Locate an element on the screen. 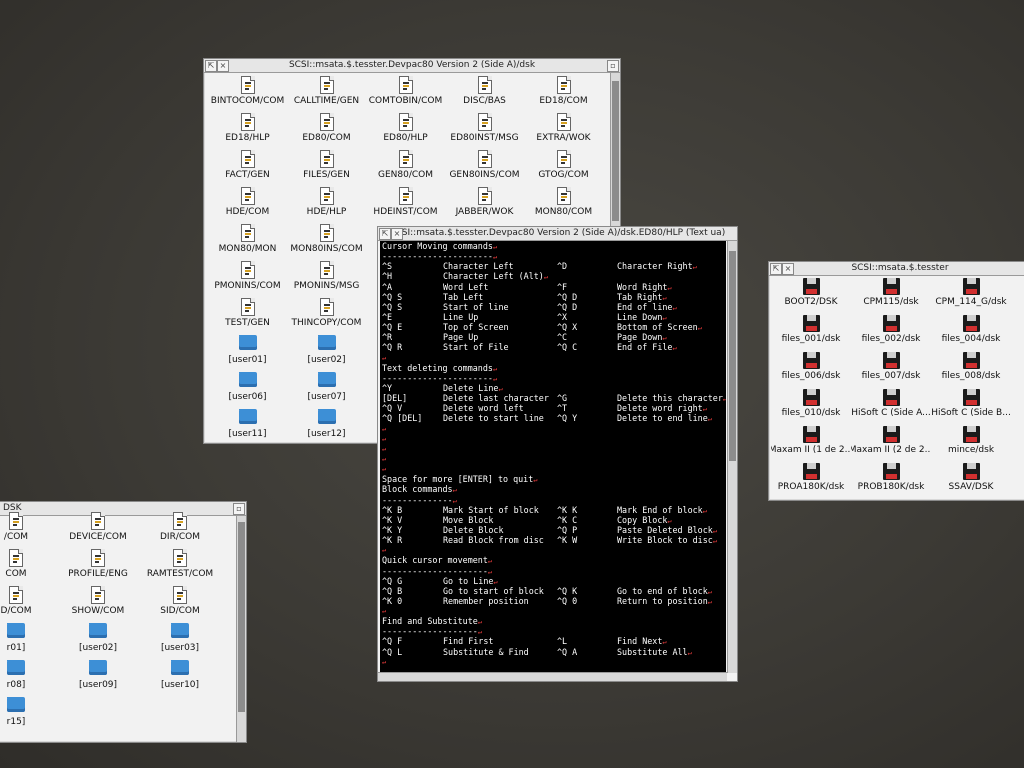 The image size is (1024, 768). file-item: GEN80INS/COM is located at coordinates (484, 168).